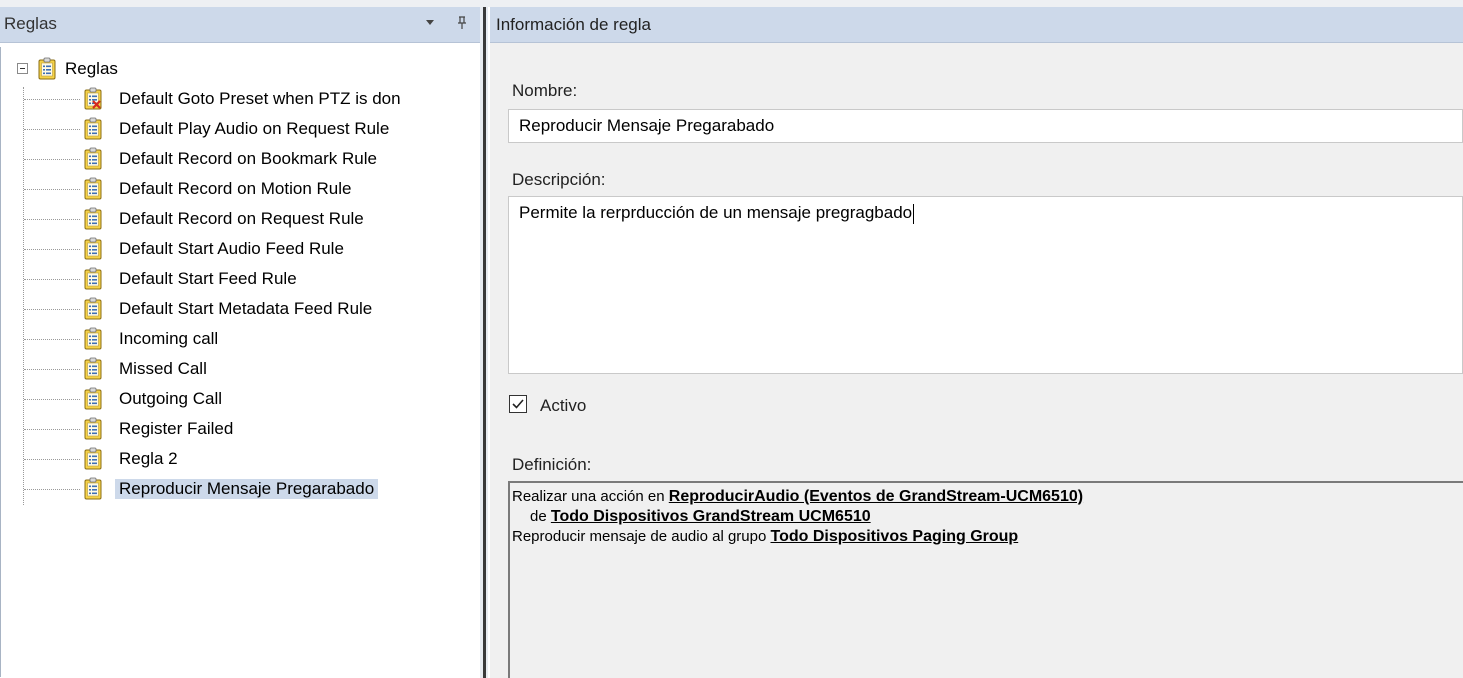  I want to click on rules-pane-title: Reglas, so click(30, 23).